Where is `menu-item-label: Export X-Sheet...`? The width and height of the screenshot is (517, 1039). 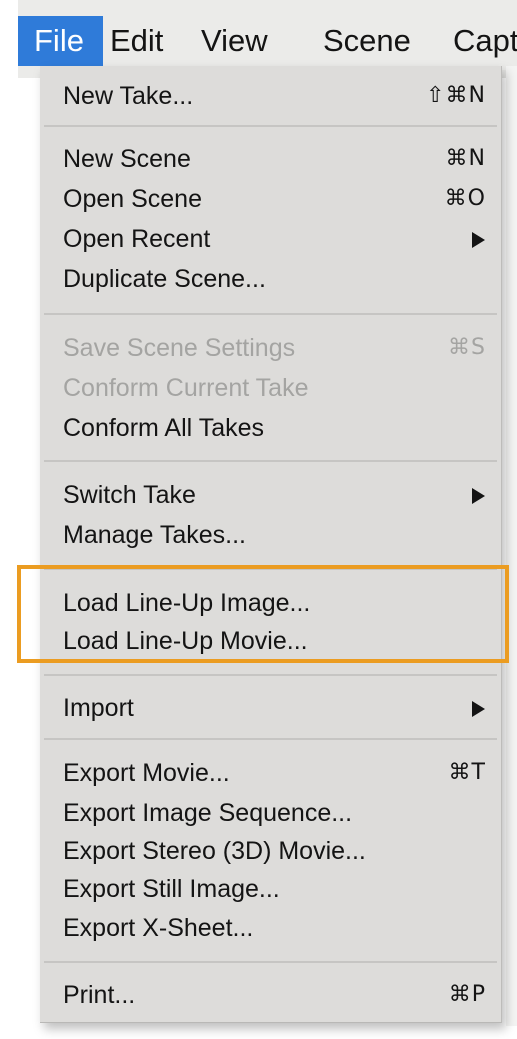
menu-item-label: Export X-Sheet... is located at coordinates (158, 928).